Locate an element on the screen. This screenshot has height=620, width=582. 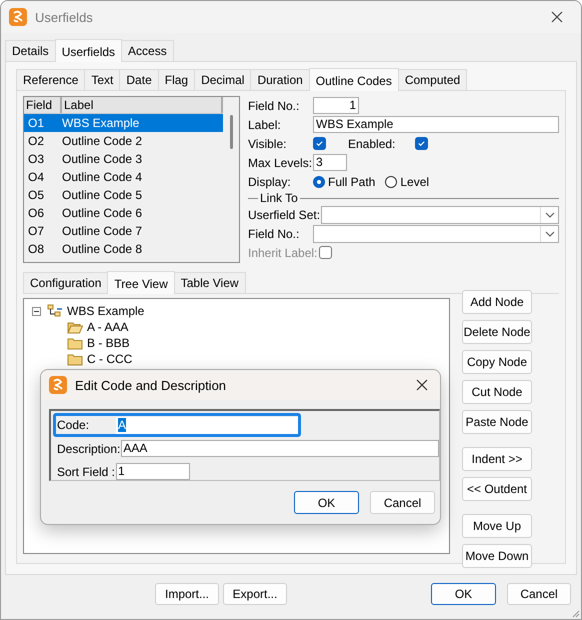
tab: Date is located at coordinates (139, 79).